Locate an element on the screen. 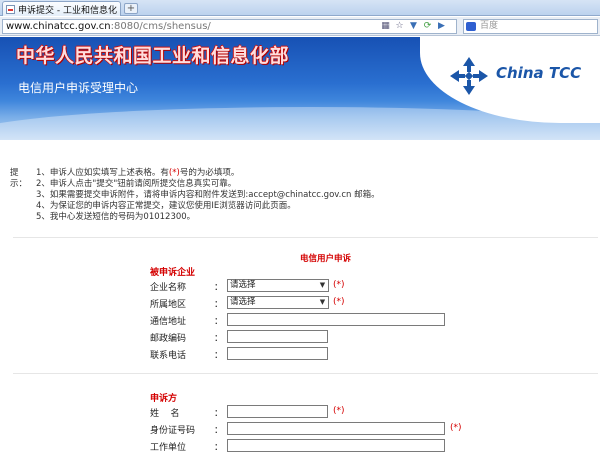 The image size is (600, 453). phone-row: 联系电话 ： is located at coordinates (300, 354).